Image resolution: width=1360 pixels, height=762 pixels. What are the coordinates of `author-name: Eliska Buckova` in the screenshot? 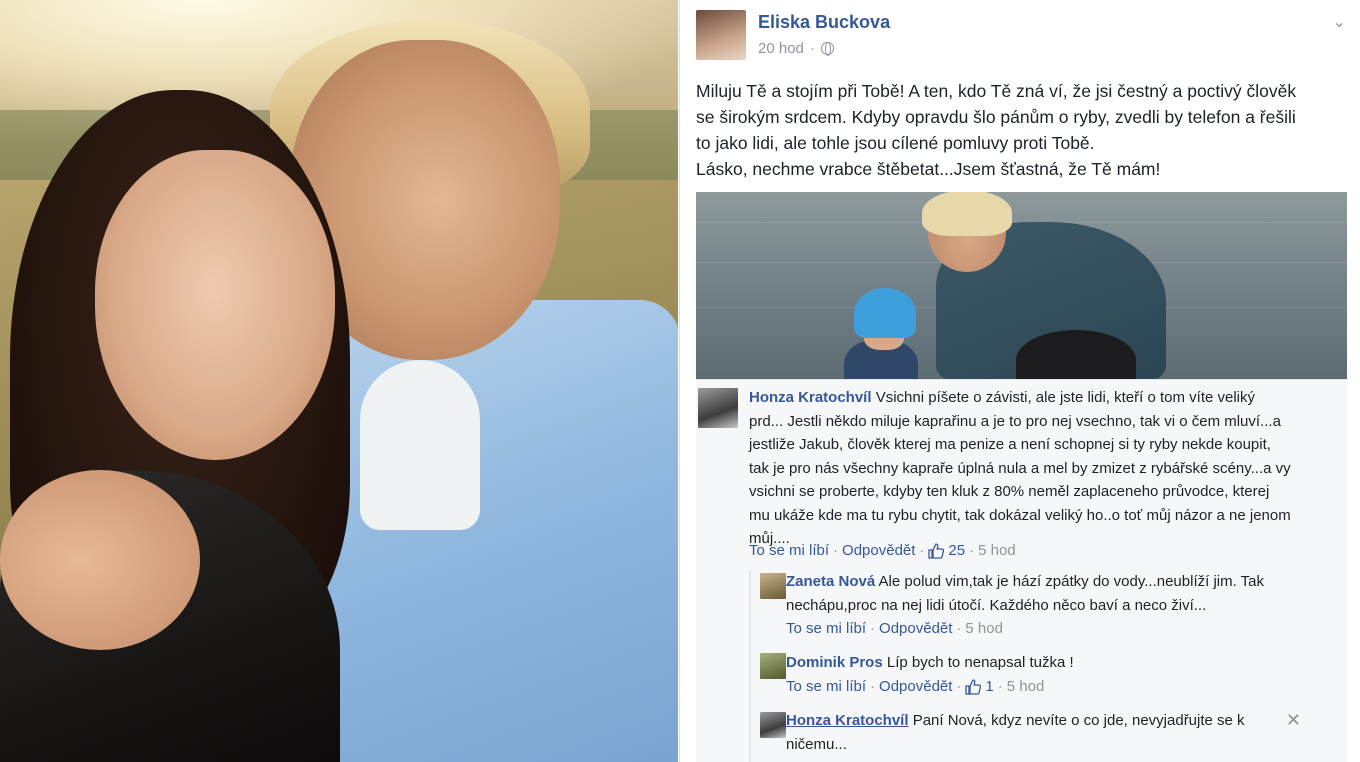 It's located at (824, 22).